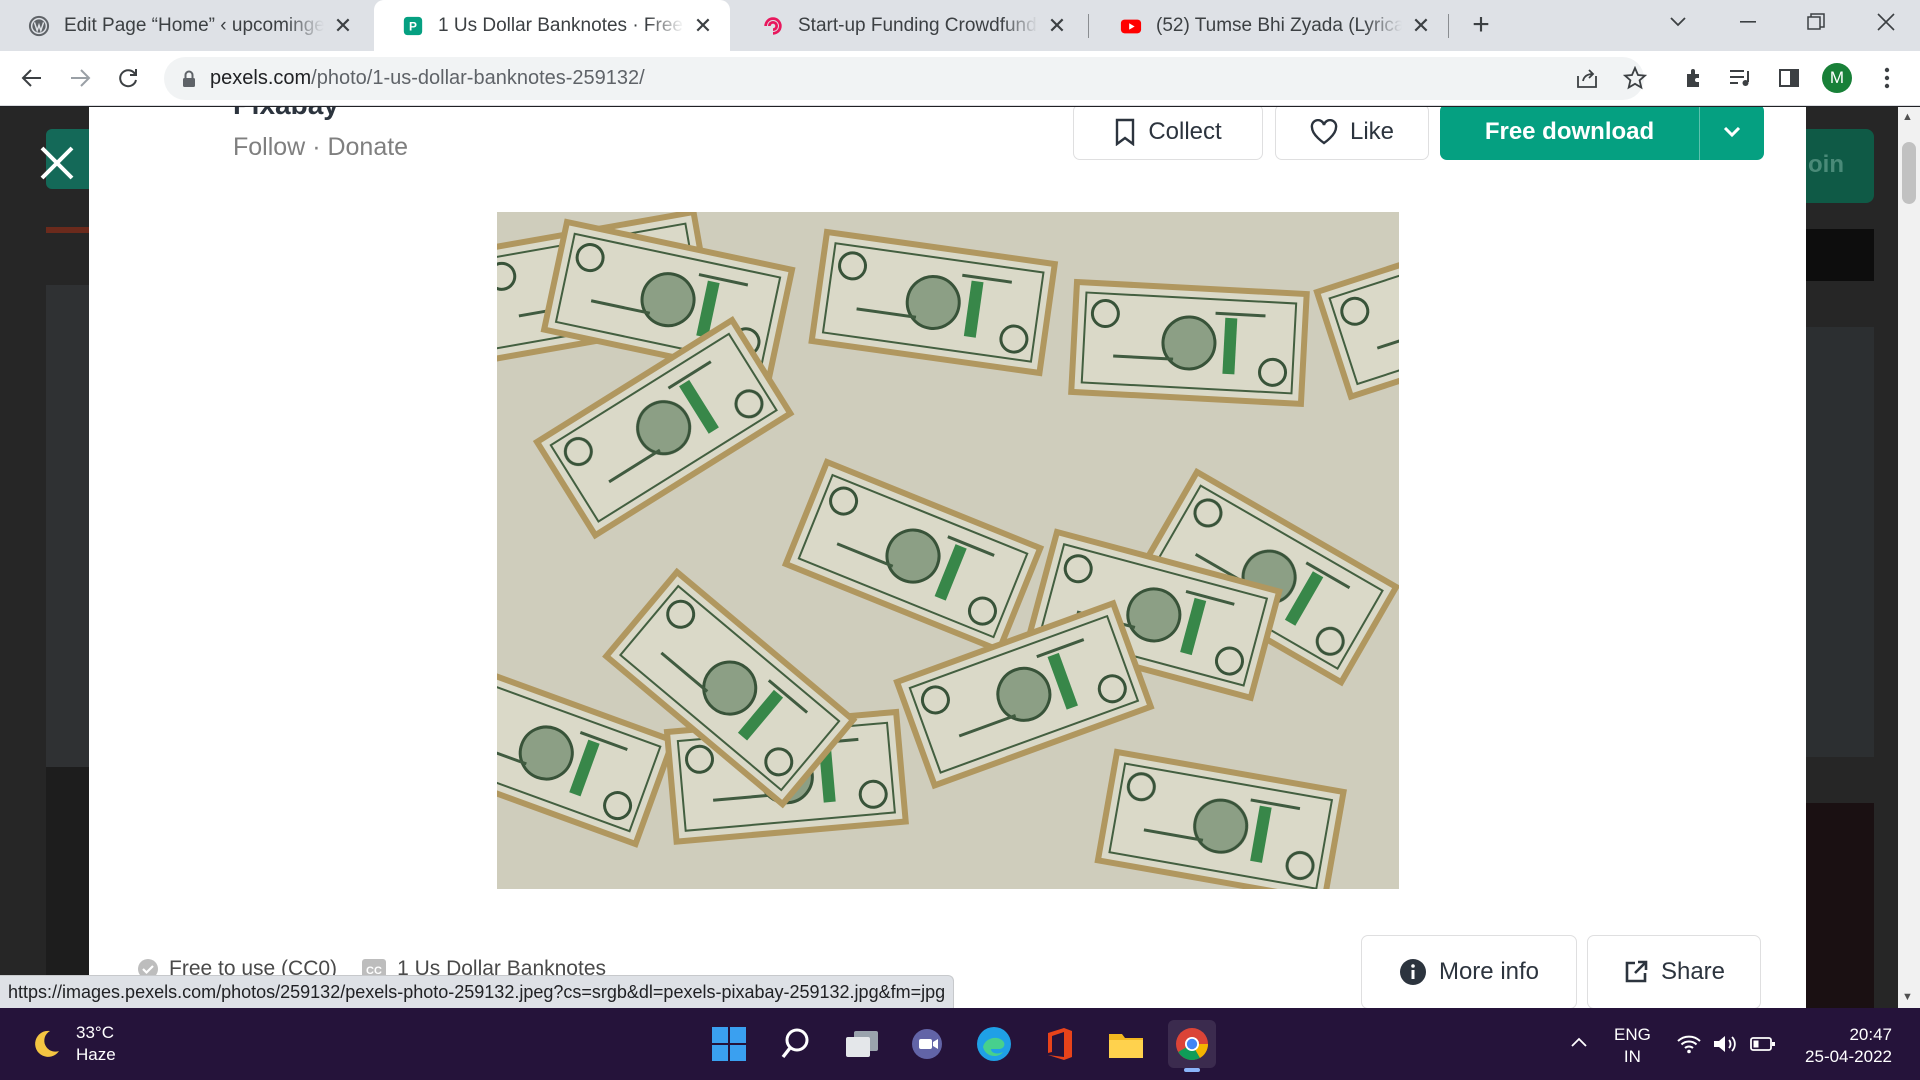 This screenshot has height=1080, width=1920. What do you see at coordinates (95, 1032) in the screenshot?
I see `weather-temperature: 33°C` at bounding box center [95, 1032].